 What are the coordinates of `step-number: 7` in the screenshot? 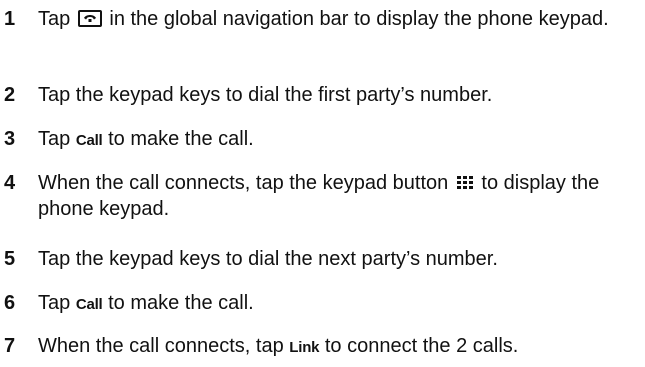 It's located at (10, 346).